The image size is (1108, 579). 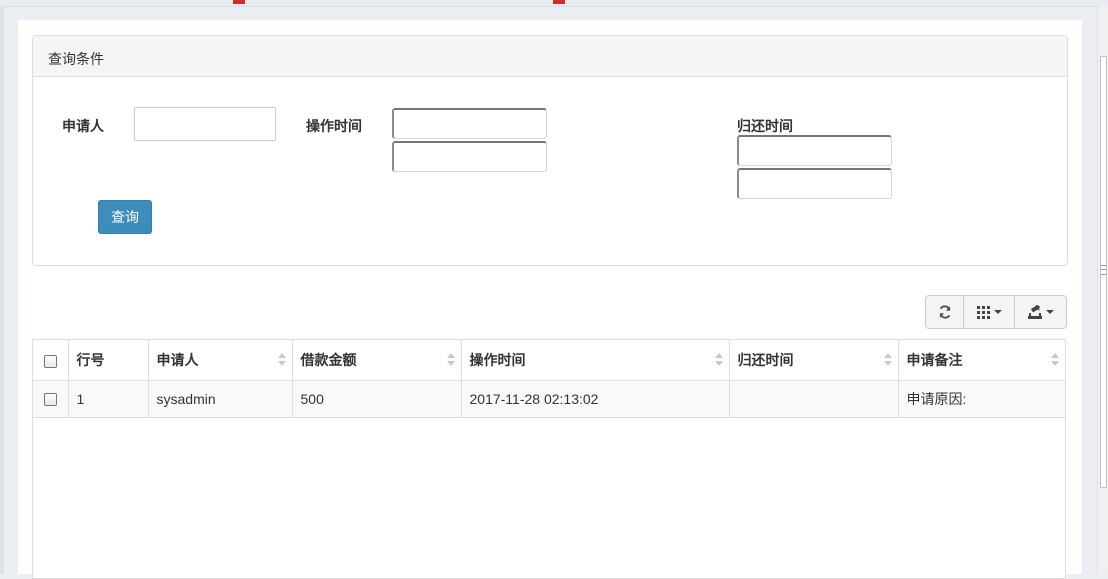 What do you see at coordinates (220, 360) in the screenshot?
I see `column-header-applicant: 申请人` at bounding box center [220, 360].